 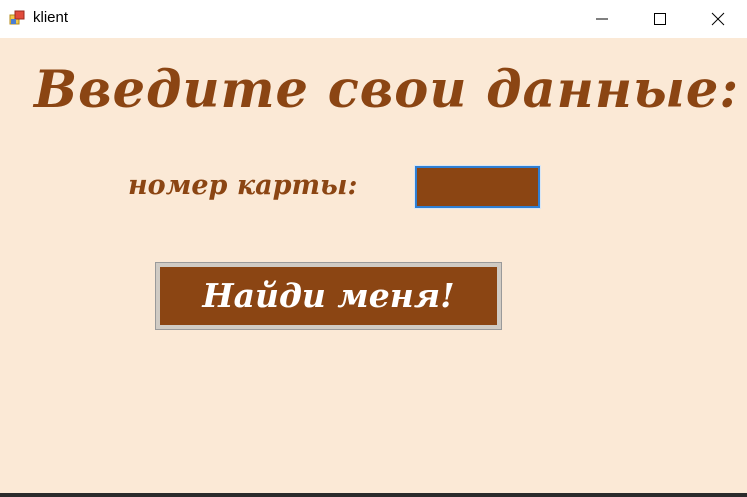 What do you see at coordinates (17, 18) in the screenshot?
I see `app-window-icon` at bounding box center [17, 18].